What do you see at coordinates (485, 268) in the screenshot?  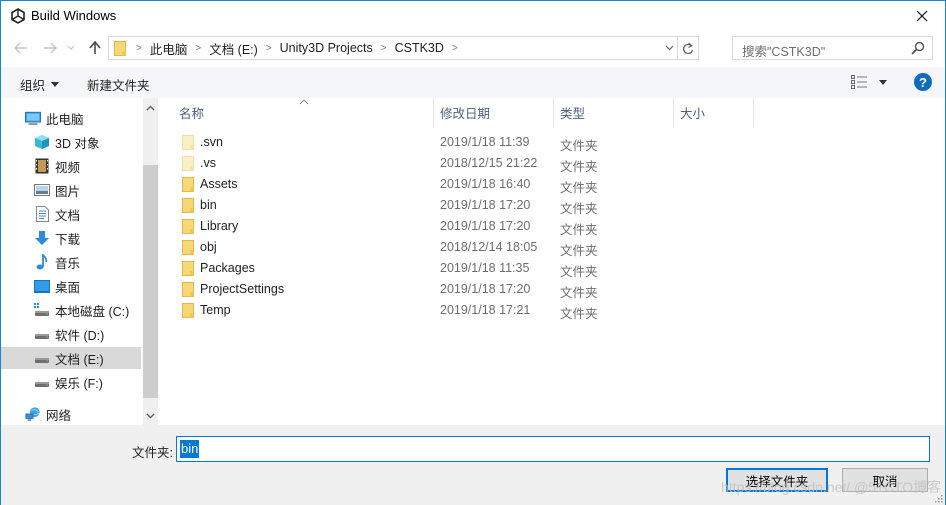 I see `file-date-modified: 2019/1/18 11:35` at bounding box center [485, 268].